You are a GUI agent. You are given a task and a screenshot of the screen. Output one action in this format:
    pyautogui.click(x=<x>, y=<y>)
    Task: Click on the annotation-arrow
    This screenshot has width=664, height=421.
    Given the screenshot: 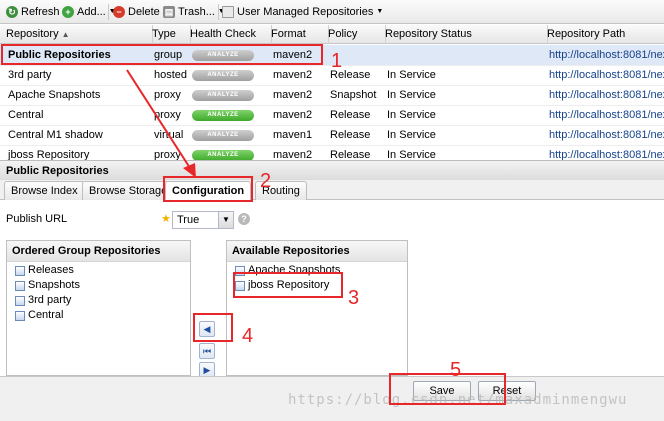 What is the action you would take?
    pyautogui.click(x=161, y=123)
    